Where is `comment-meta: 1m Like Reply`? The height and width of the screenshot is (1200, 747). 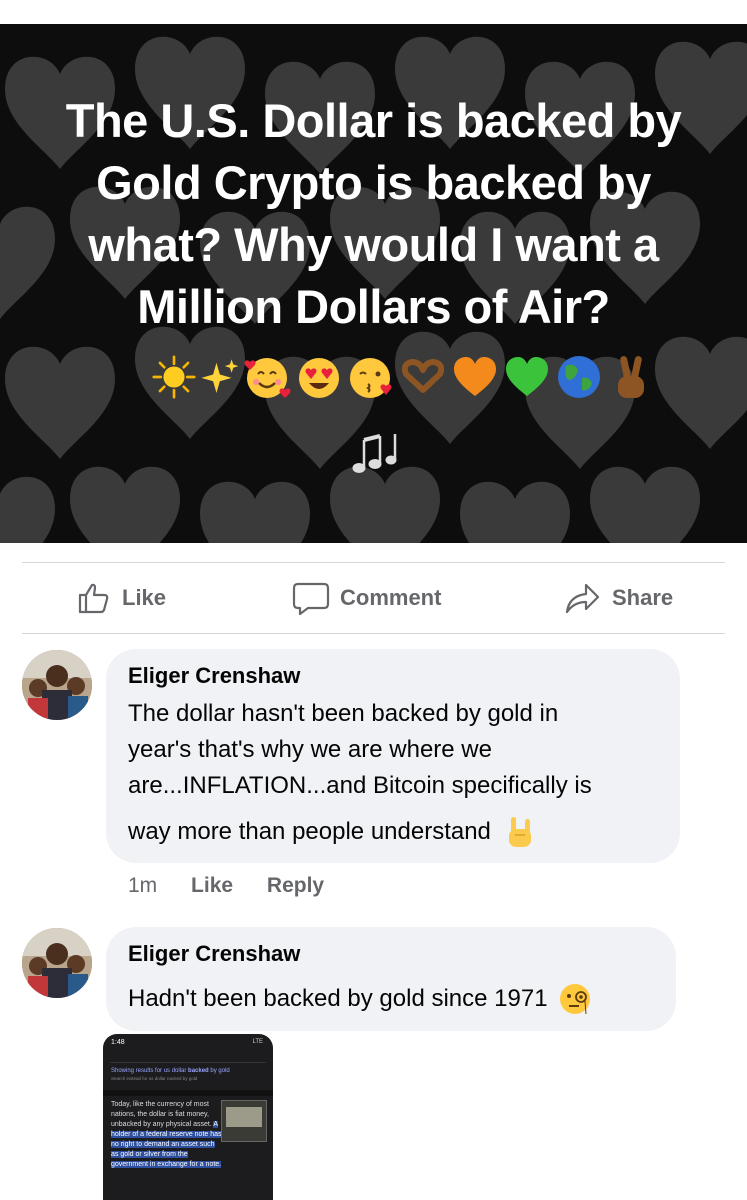 comment-meta: 1m Like Reply is located at coordinates (226, 886).